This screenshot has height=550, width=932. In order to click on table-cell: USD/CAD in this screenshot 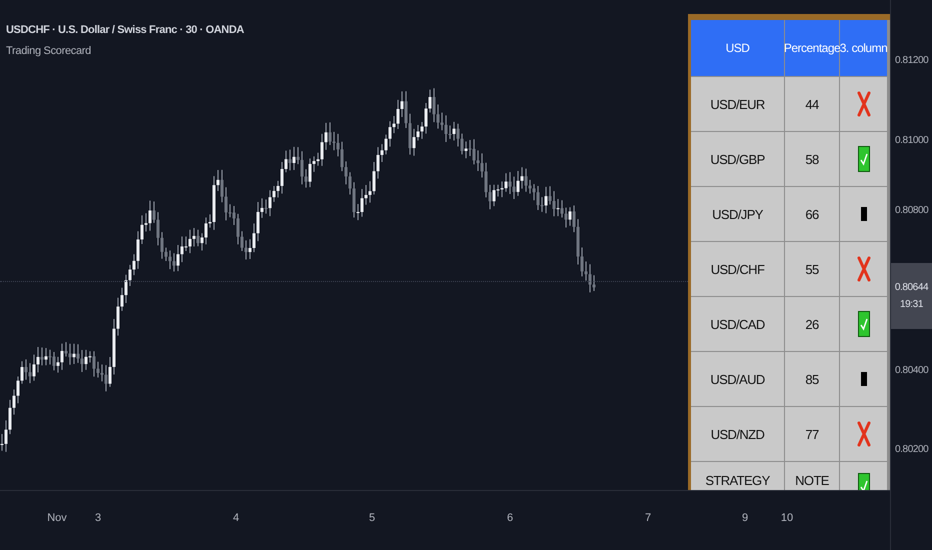, I will do `click(737, 324)`.